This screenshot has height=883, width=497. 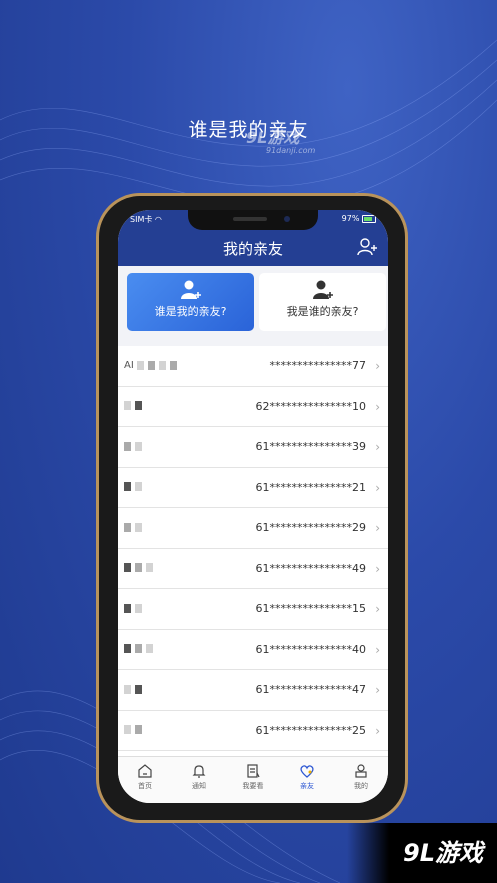 I want to click on watermark-site: 91danji.com, so click(x=291, y=150).